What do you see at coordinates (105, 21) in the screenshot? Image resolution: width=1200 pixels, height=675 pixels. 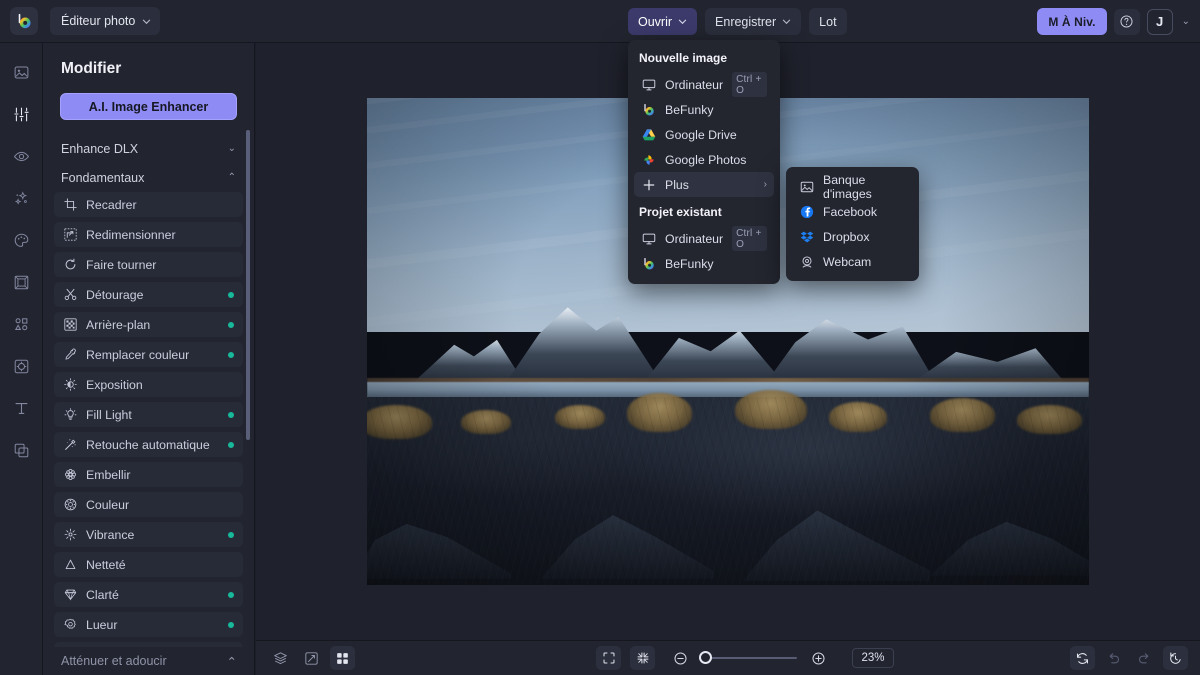 I see `app-switcher: Éditeur photo` at bounding box center [105, 21].